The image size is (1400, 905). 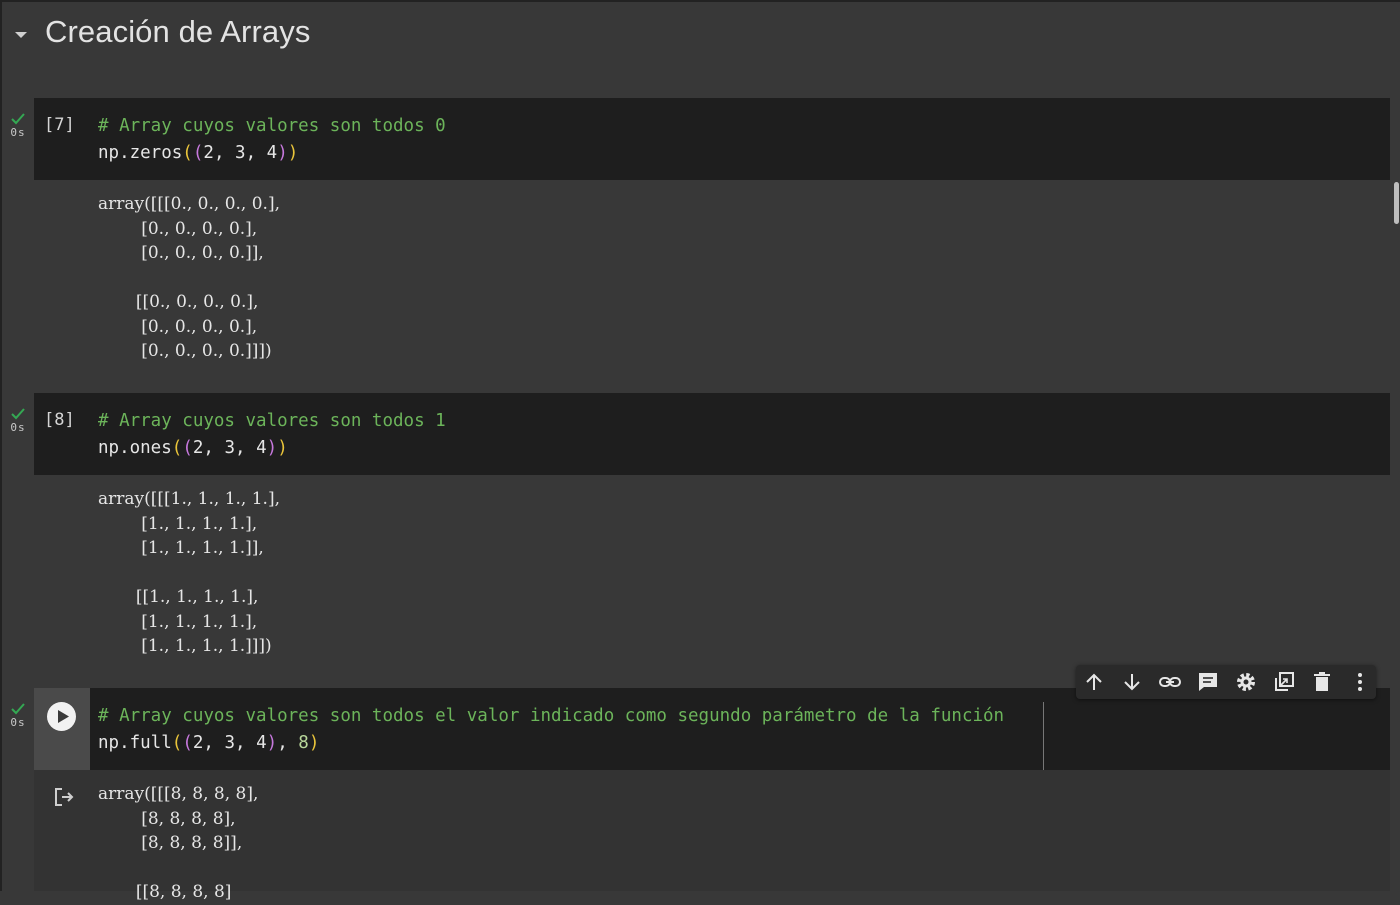 What do you see at coordinates (59, 125) in the screenshot?
I see `execution-count: [7]` at bounding box center [59, 125].